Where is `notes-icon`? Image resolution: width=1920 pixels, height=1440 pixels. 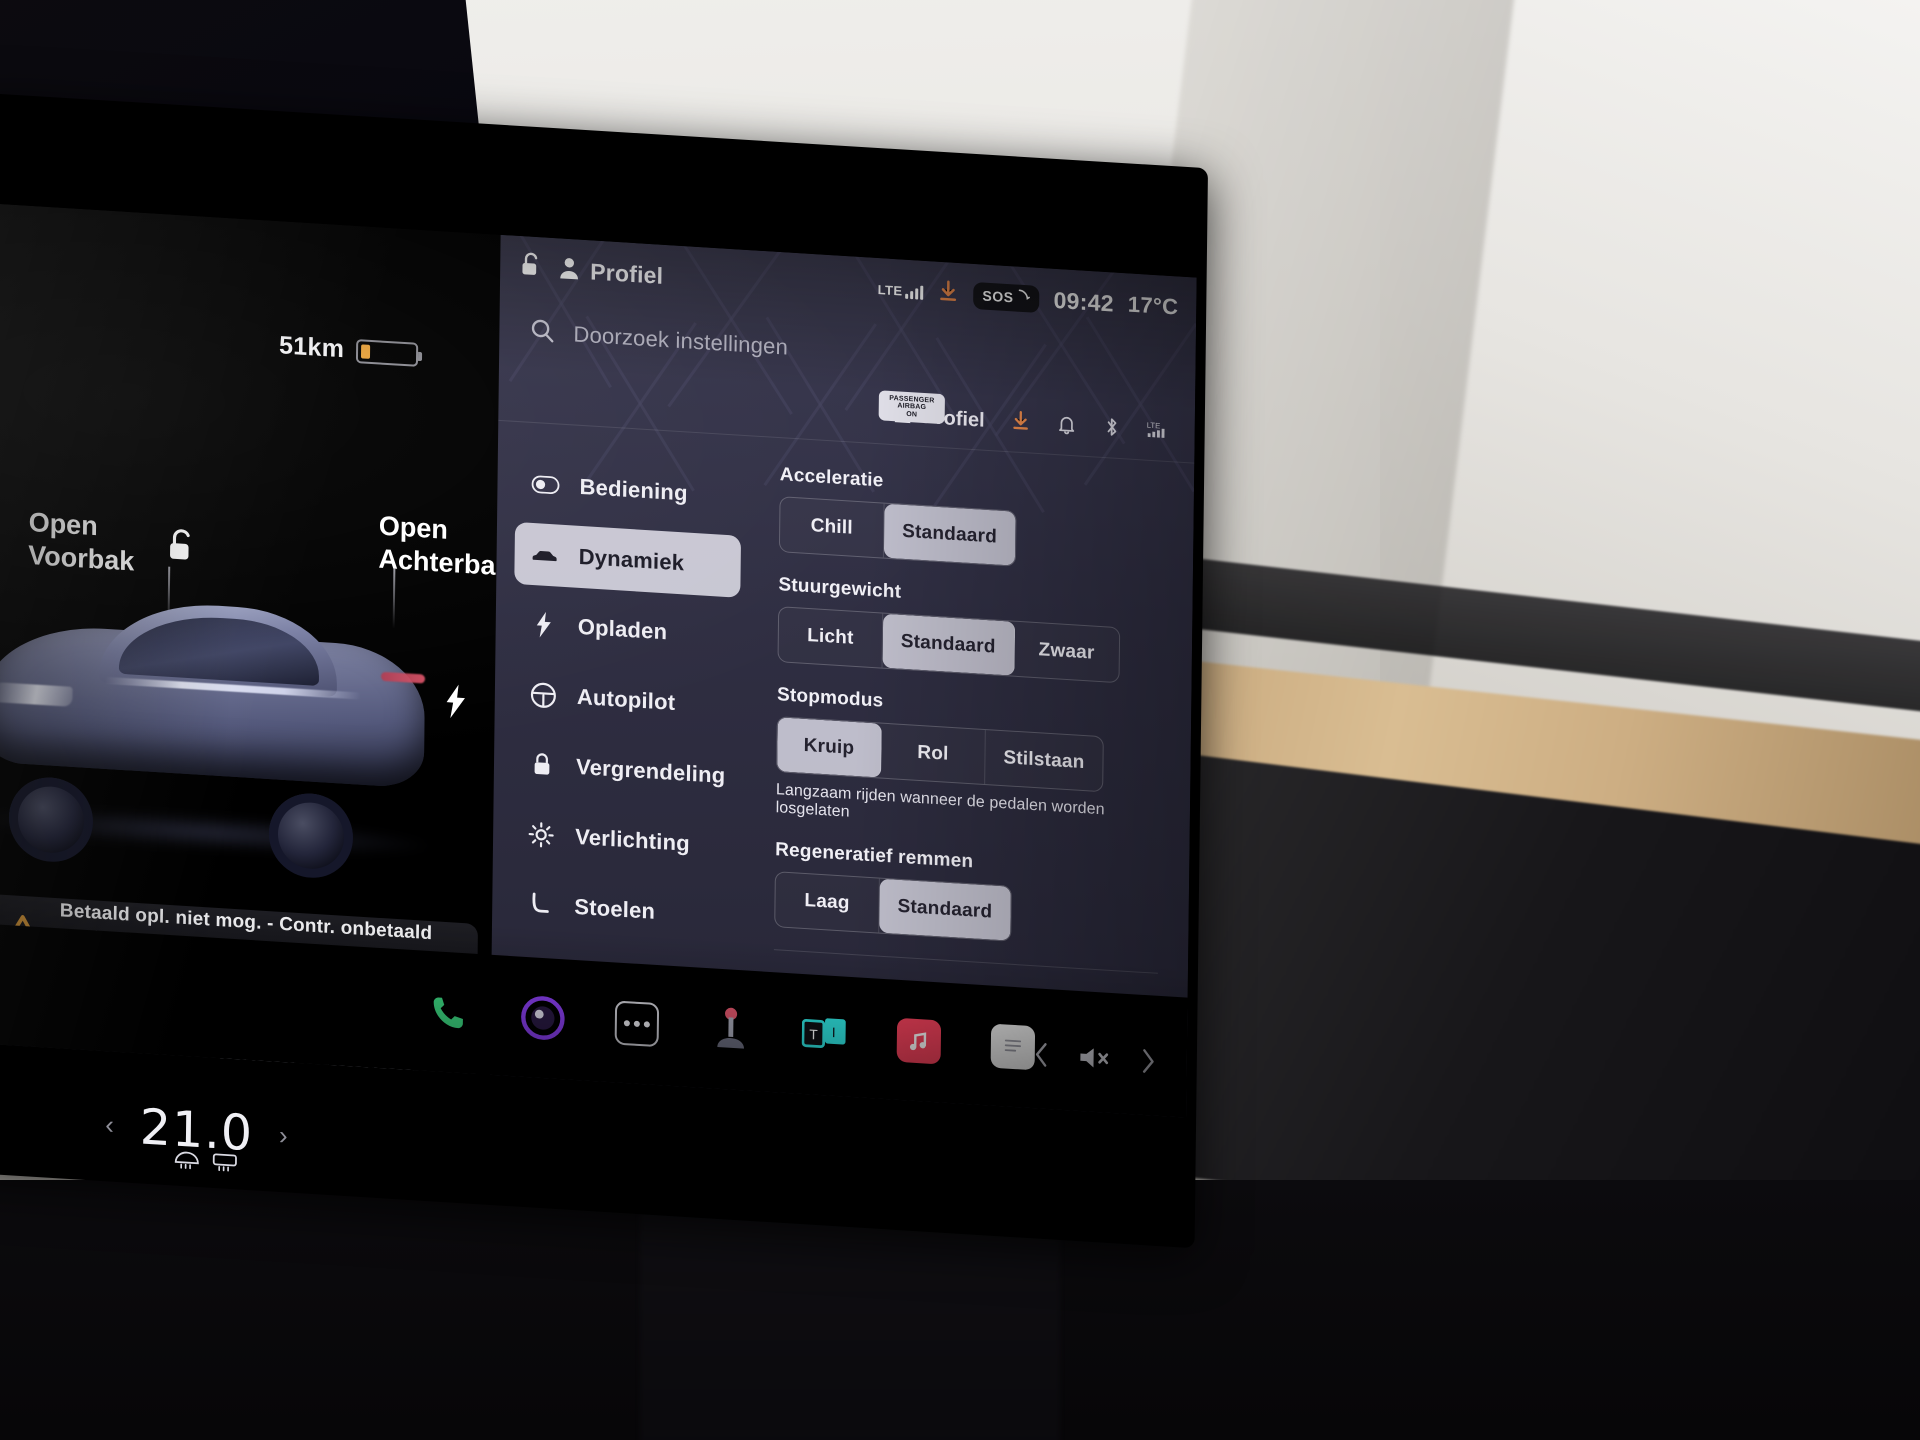 notes-icon is located at coordinates (1013, 1046).